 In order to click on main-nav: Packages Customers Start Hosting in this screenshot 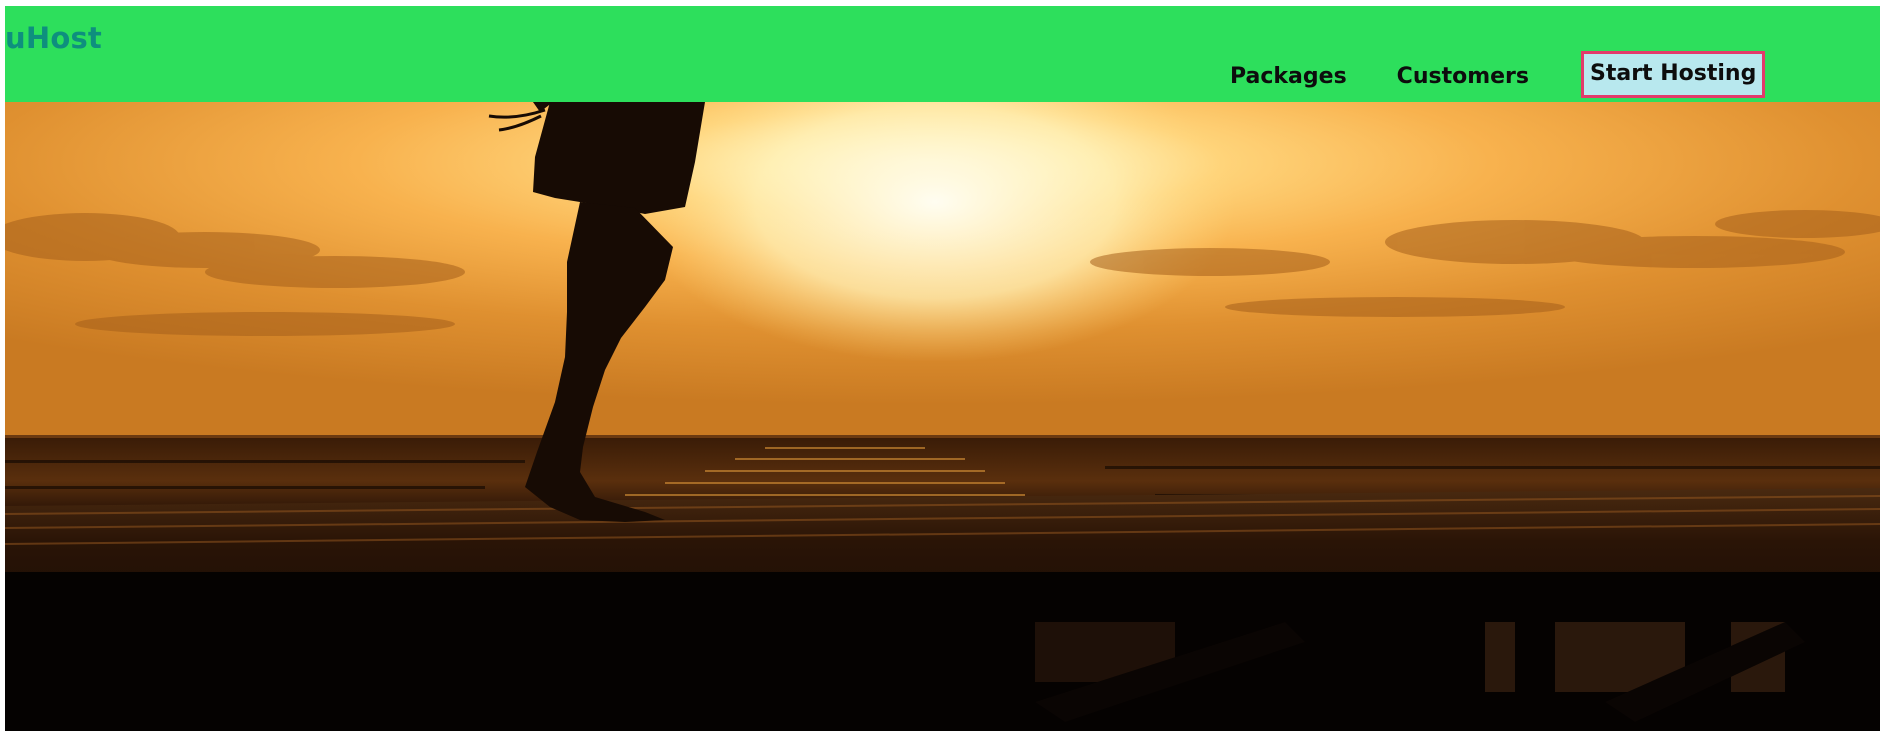, I will do `click(1485, 77)`.